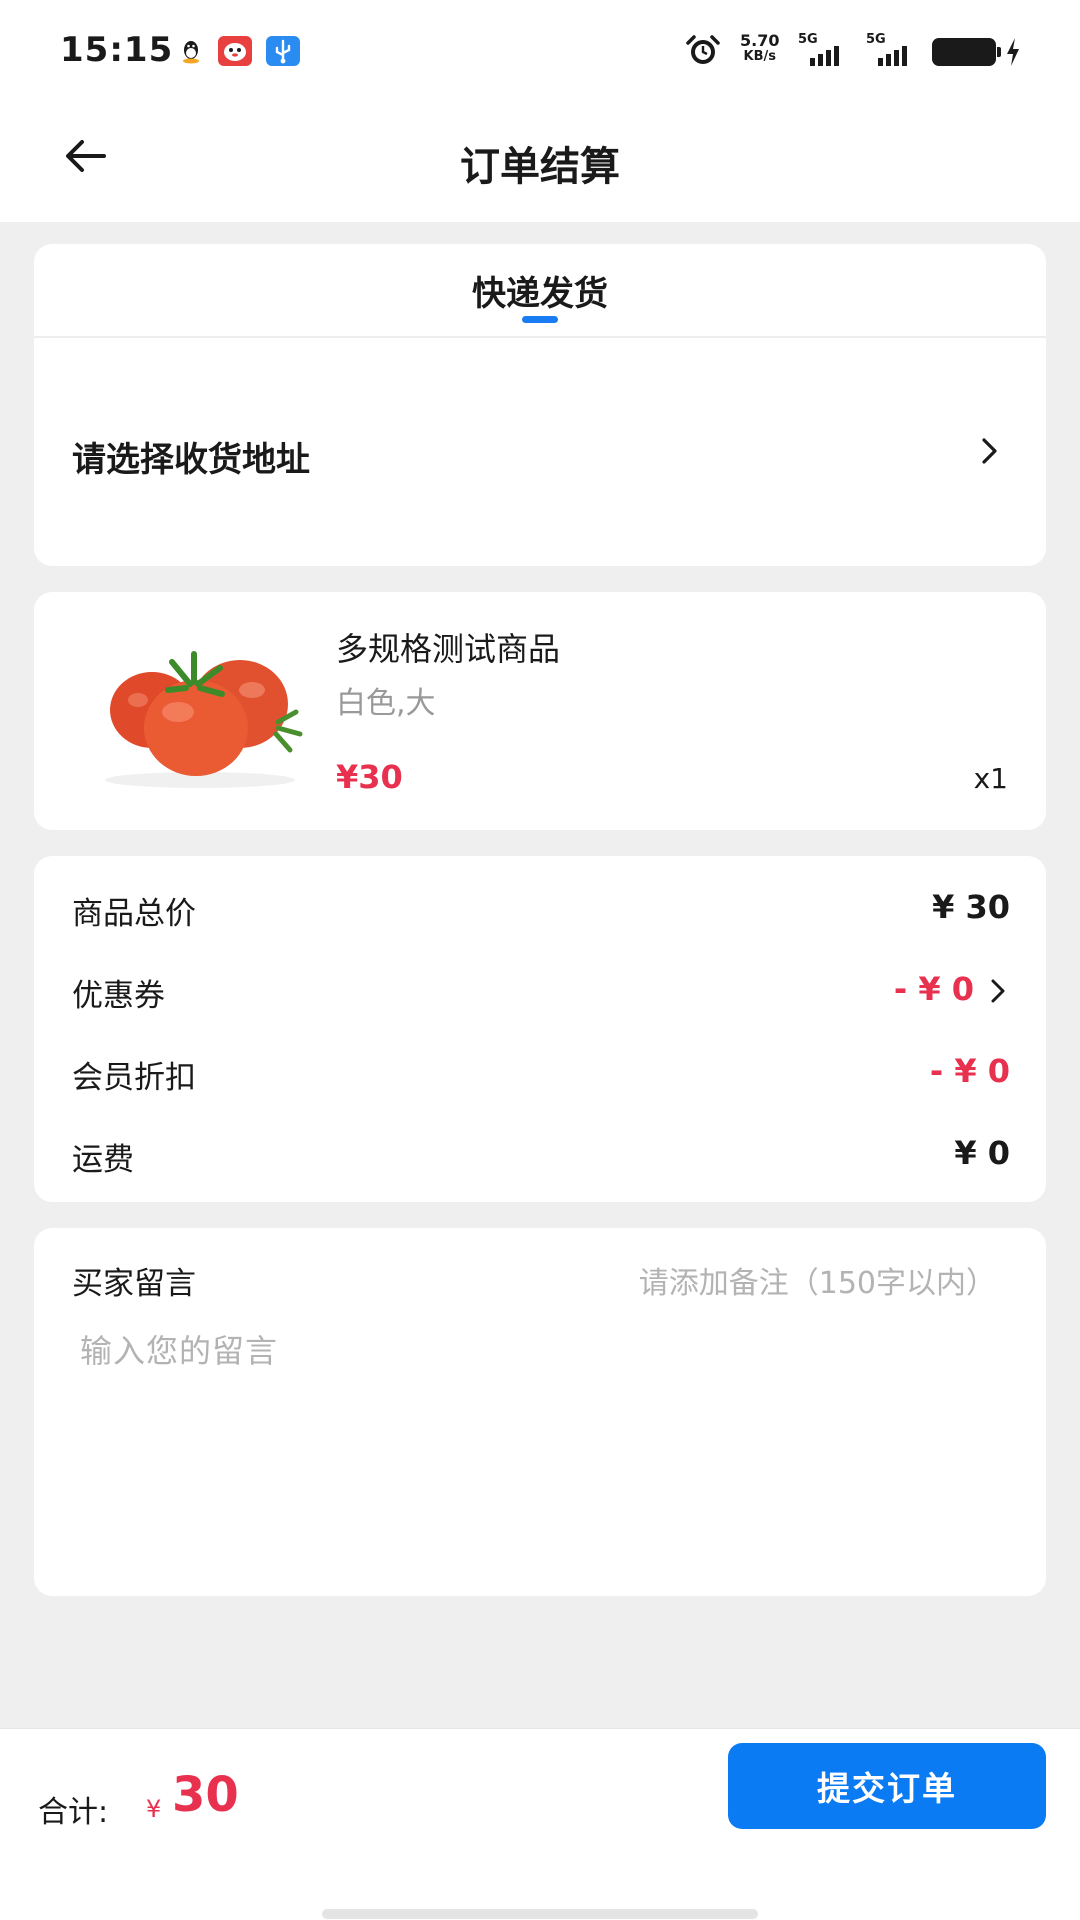  I want to click on checkout-bar: 合计: ¥ 30 提交订单, so click(540, 1824).